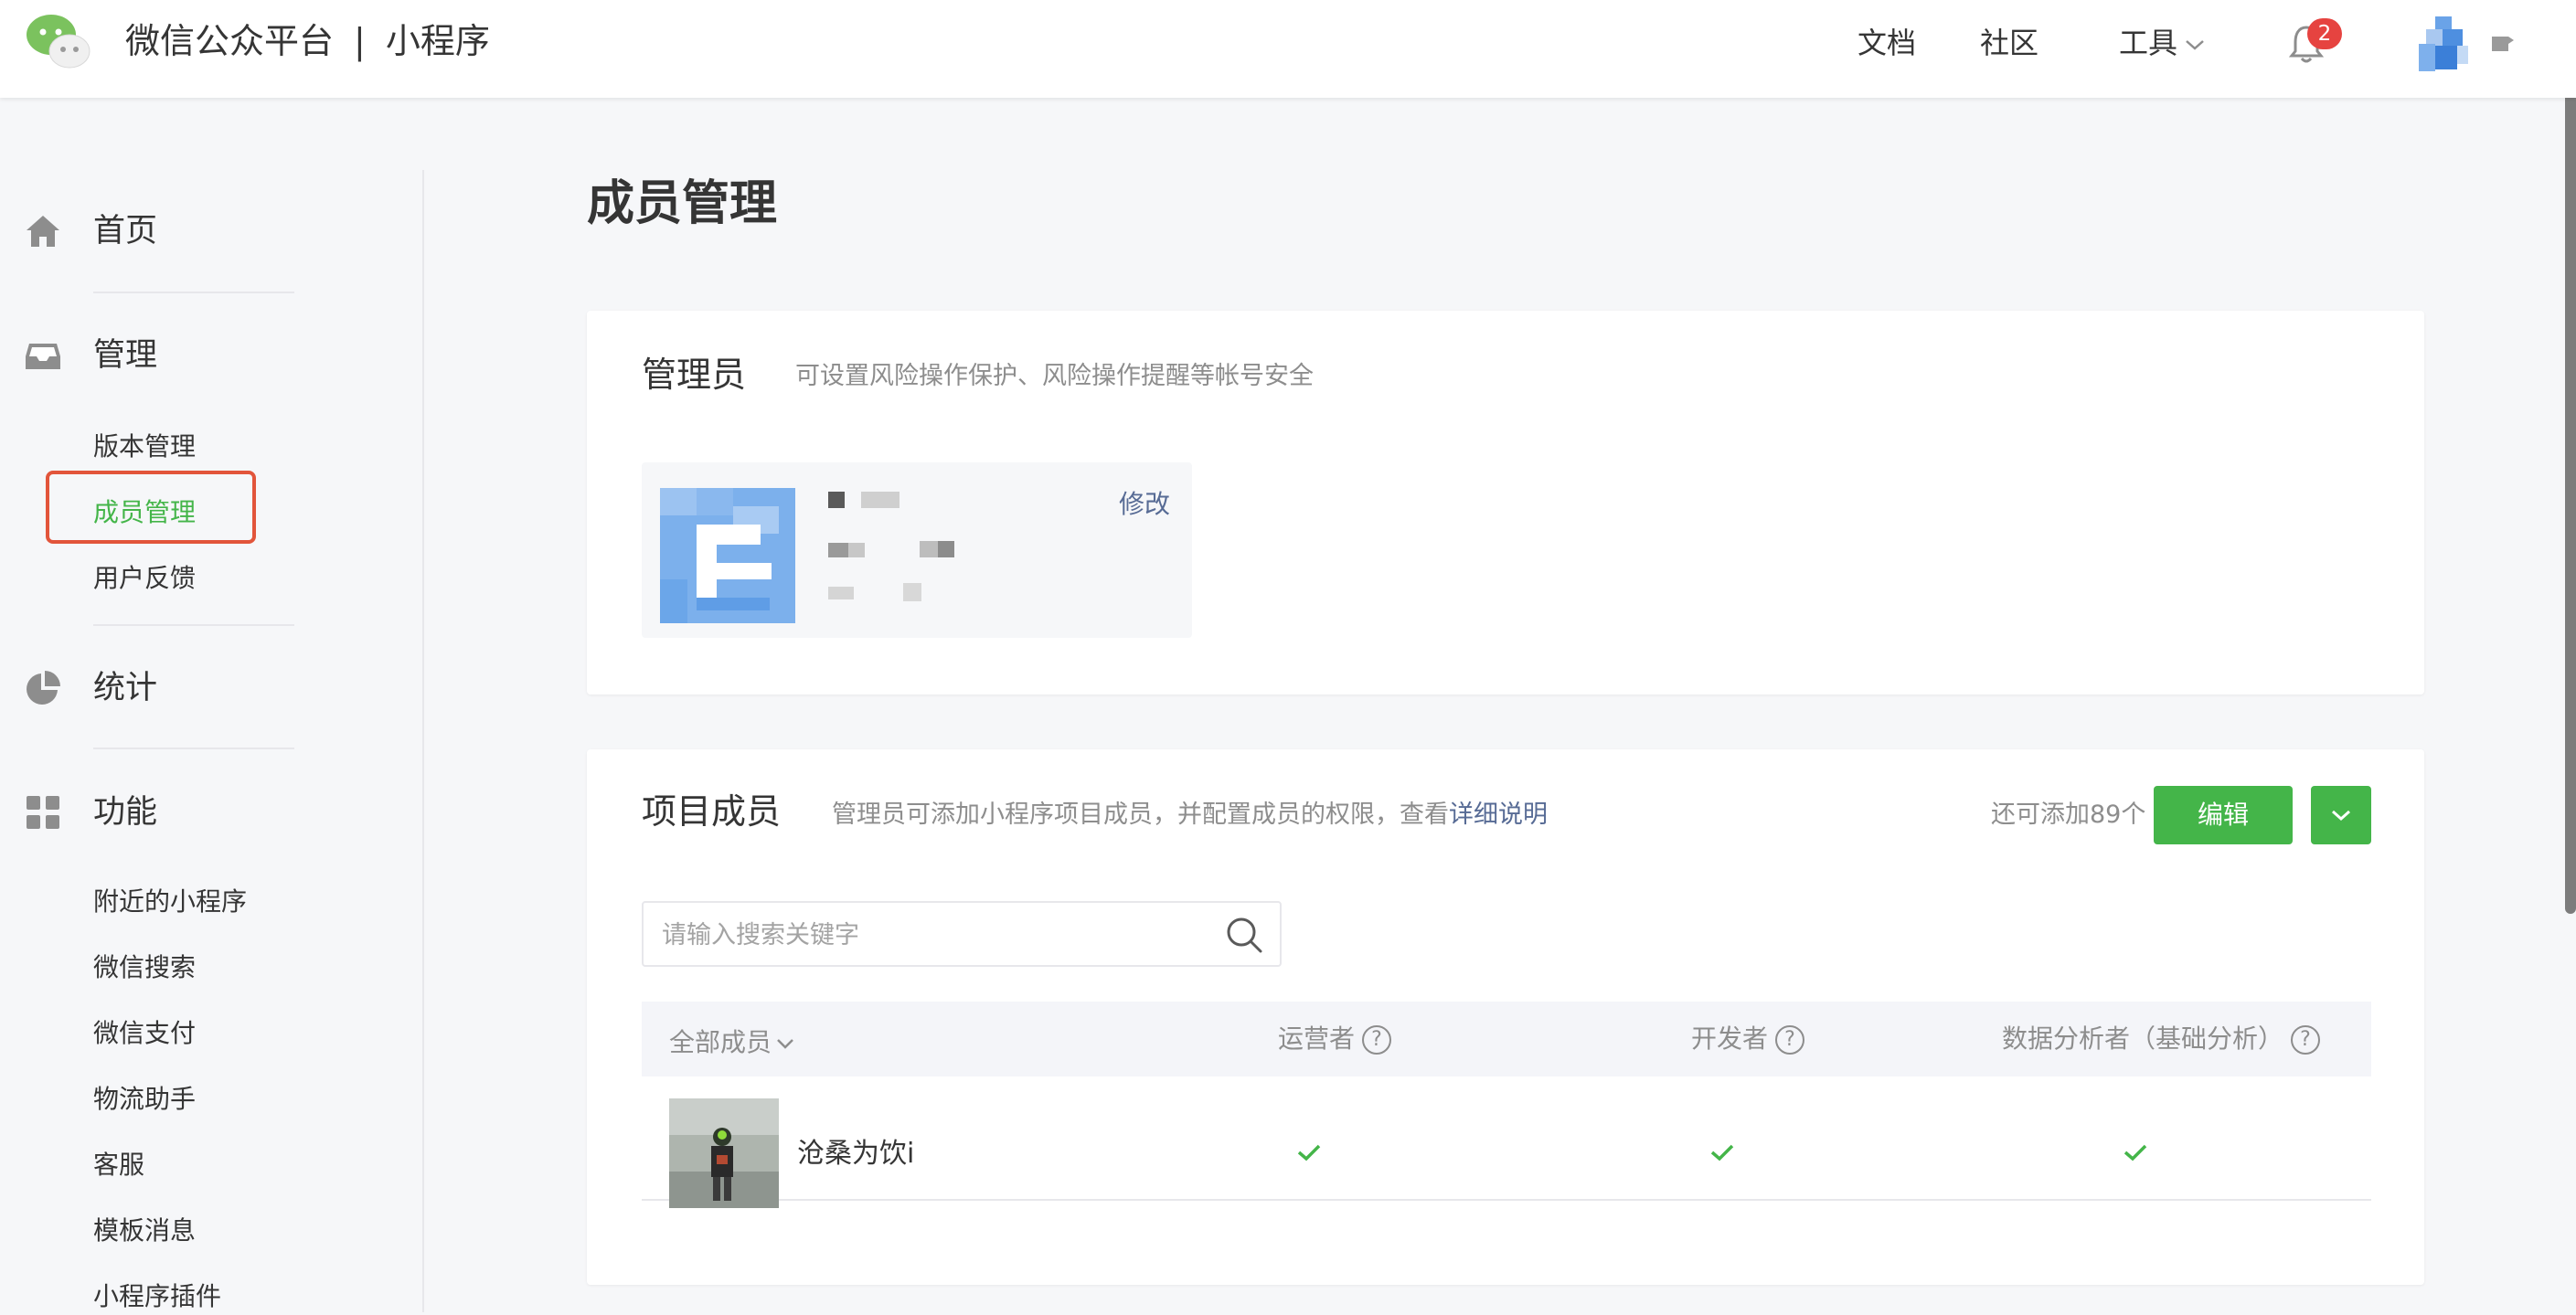 This screenshot has width=2576, height=1315. I want to click on notification-badge: 2, so click(2324, 33).